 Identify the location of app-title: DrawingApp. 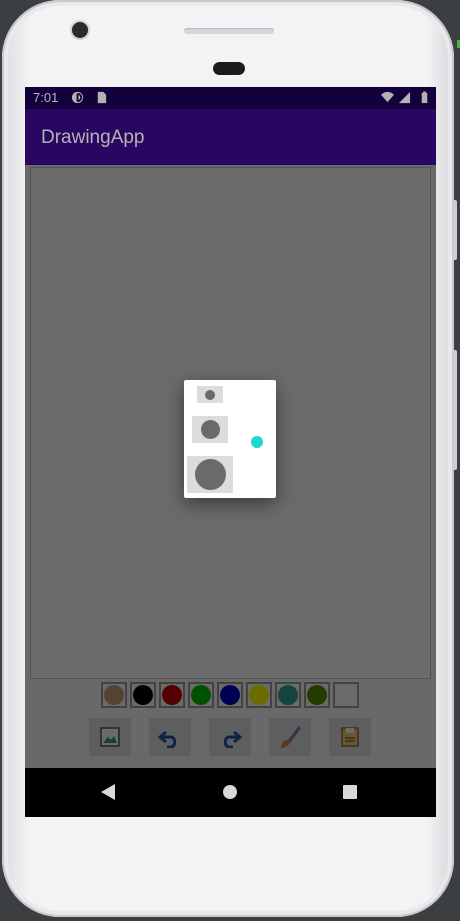
(93, 137).